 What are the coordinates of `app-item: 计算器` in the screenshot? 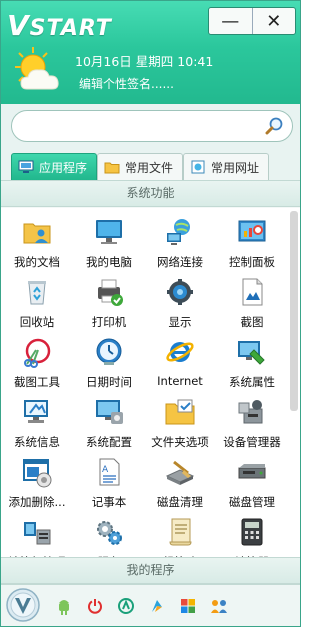 It's located at (252, 534).